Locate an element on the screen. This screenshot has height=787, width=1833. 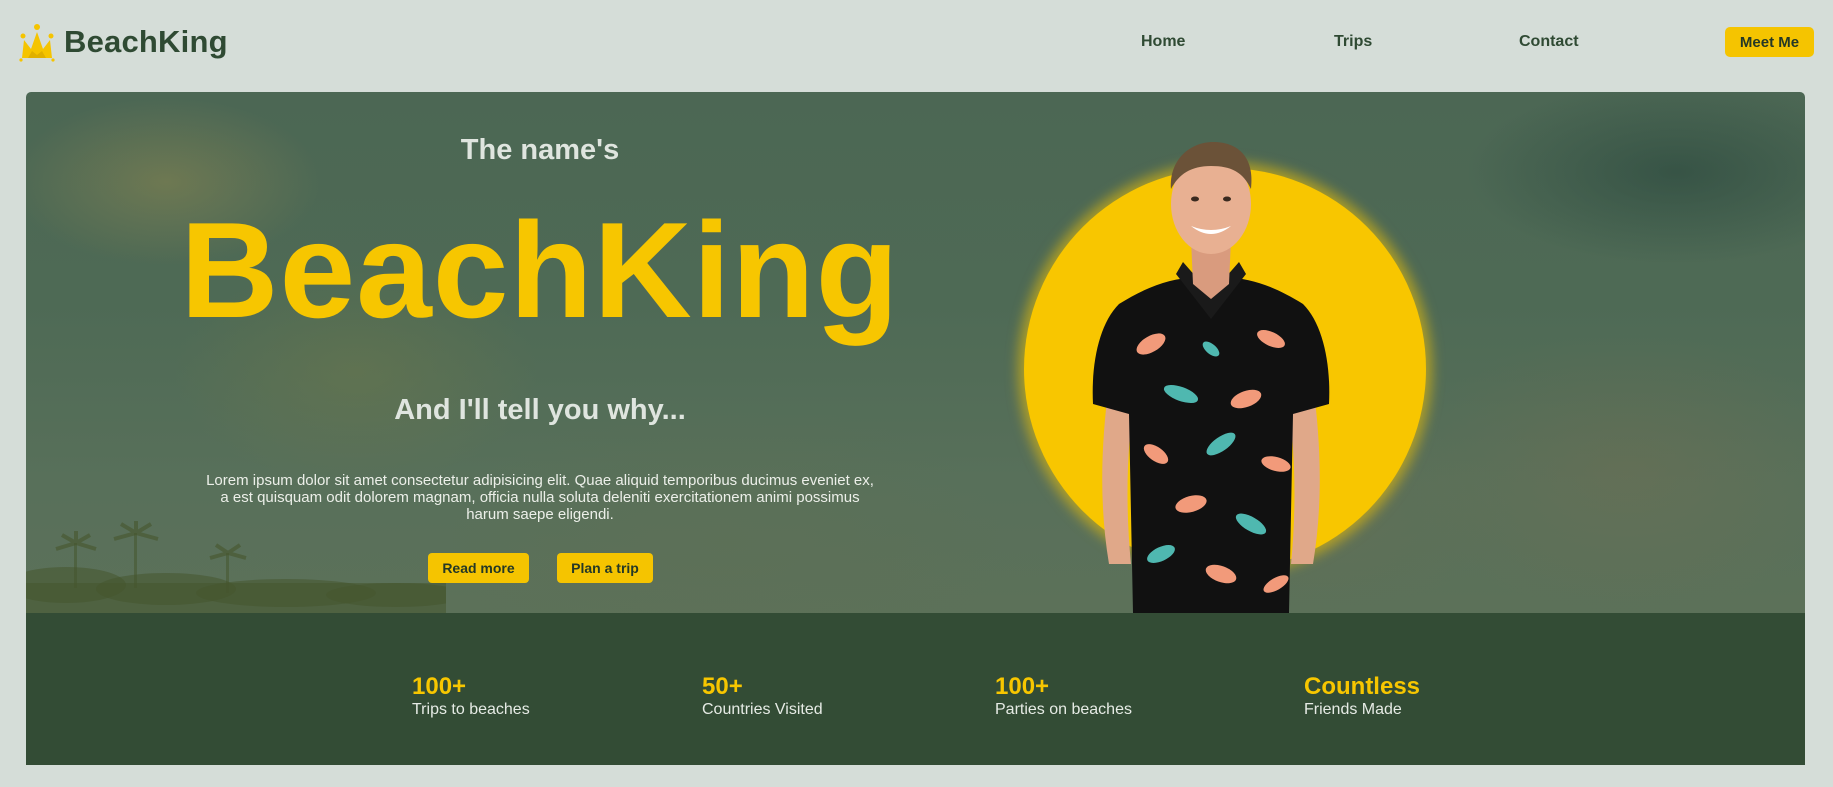
nav-home-link: Home is located at coordinates (1163, 42).